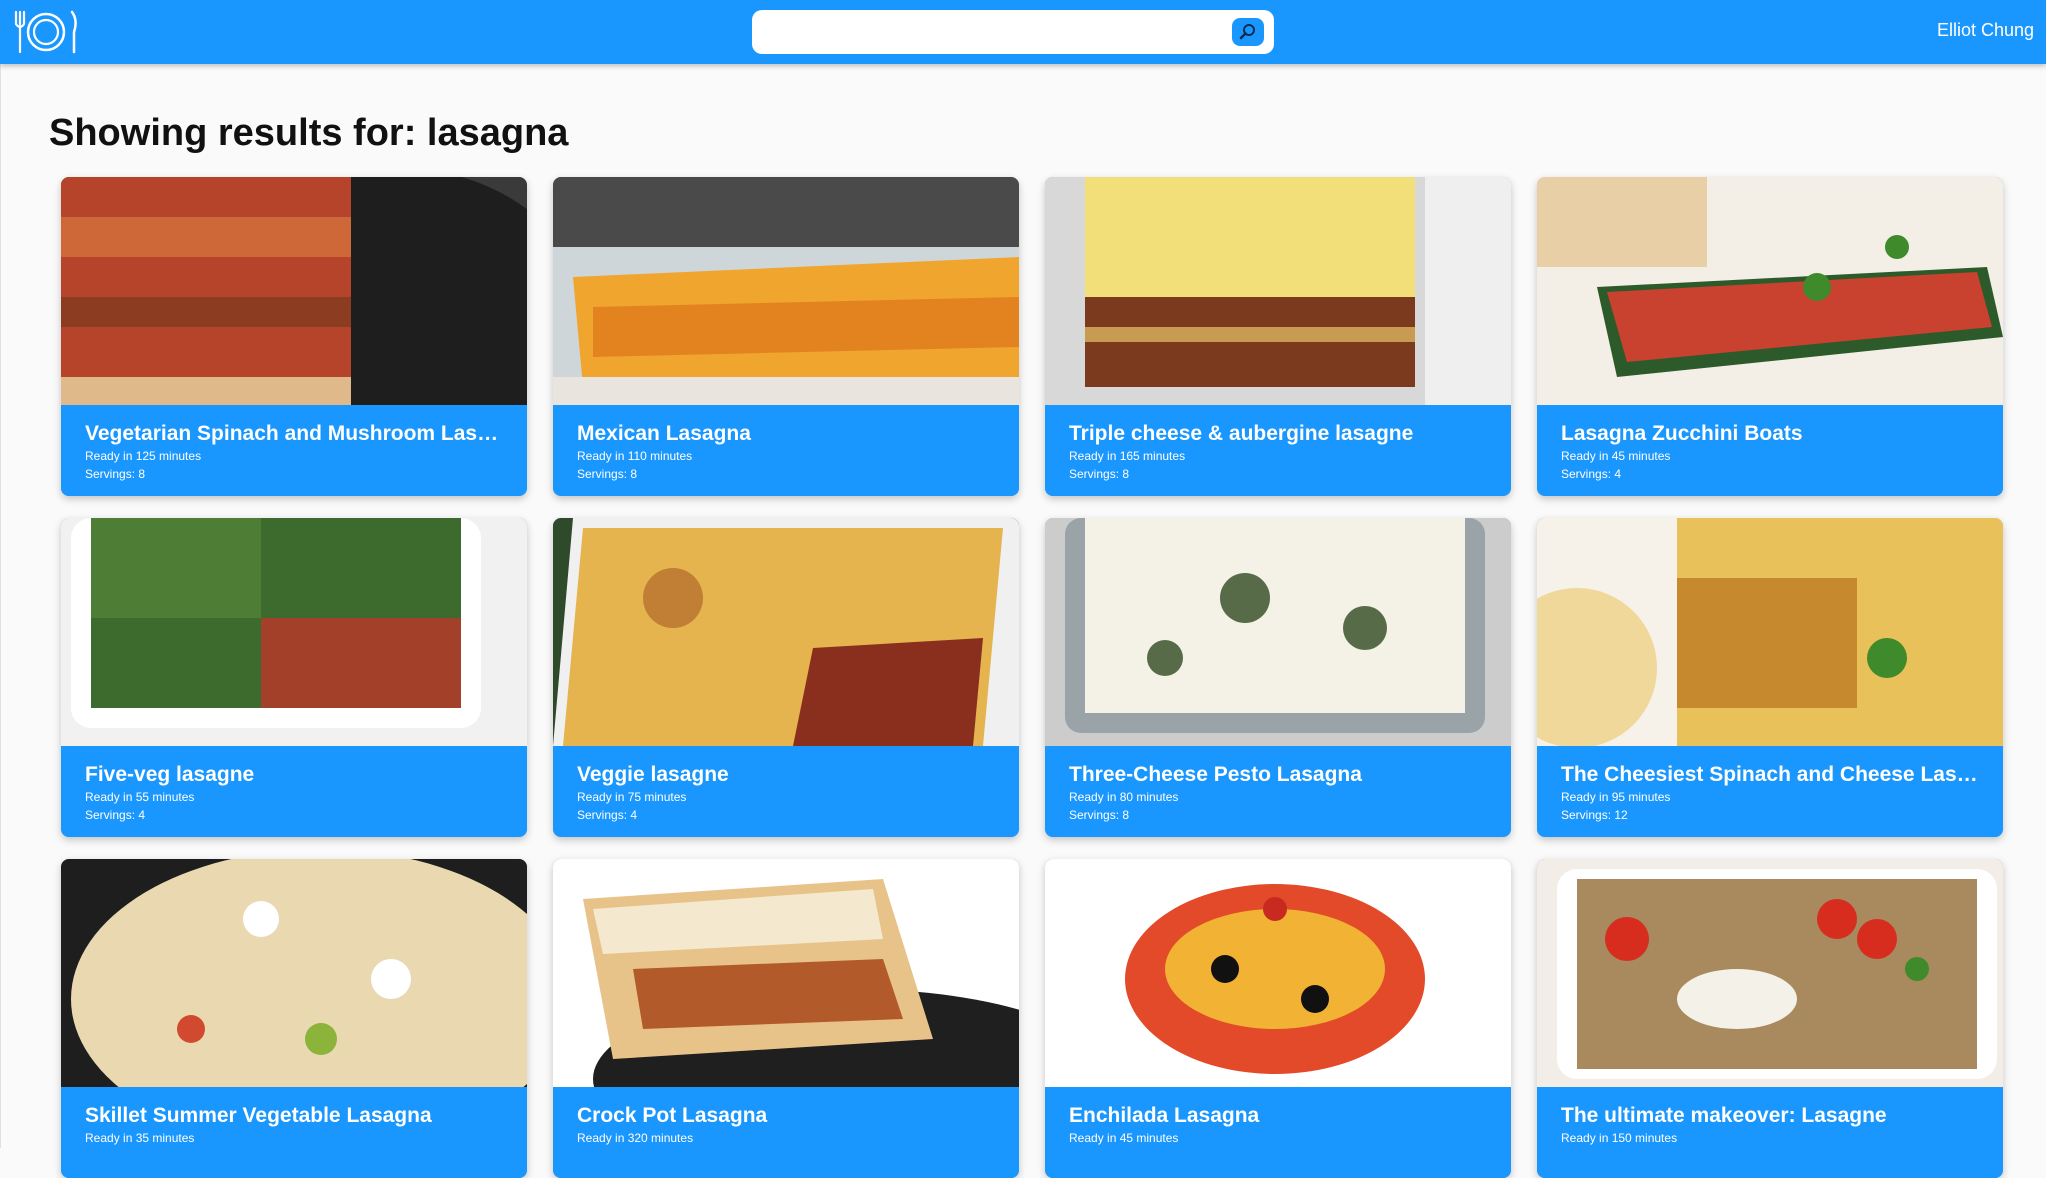  Describe the element at coordinates (1985, 30) in the screenshot. I see `user-name: Elliot Chung` at that location.